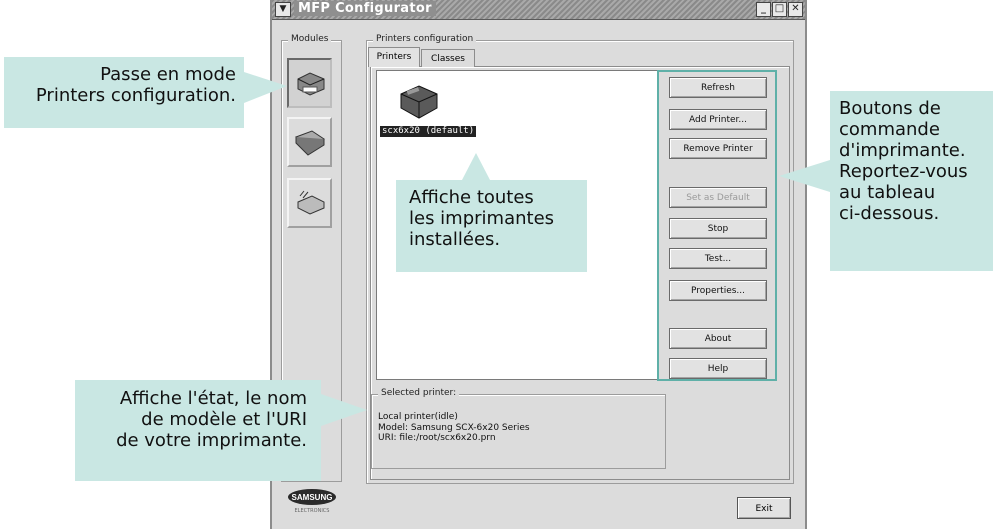 This screenshot has width=996, height=529. What do you see at coordinates (887, 192) in the screenshot?
I see `buttons-callout-line5: au tableau` at bounding box center [887, 192].